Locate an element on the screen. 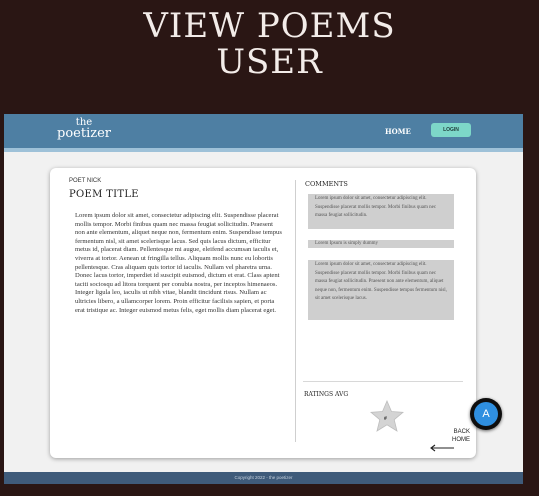 The image size is (539, 496). comment-item: Lorem Ipsum is simply dummy is located at coordinates (381, 244).